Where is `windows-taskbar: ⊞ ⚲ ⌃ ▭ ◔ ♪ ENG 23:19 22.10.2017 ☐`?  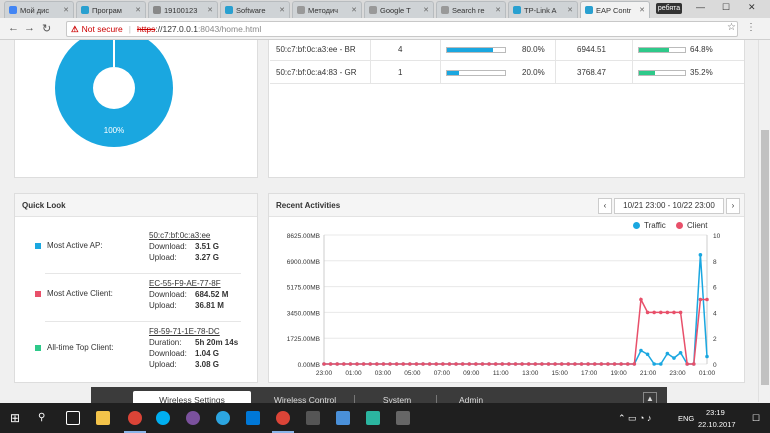 windows-taskbar: ⊞ ⚲ ⌃ ▭ ◔ ♪ ENG 23:19 22.10.2017 ☐ is located at coordinates (385, 418).